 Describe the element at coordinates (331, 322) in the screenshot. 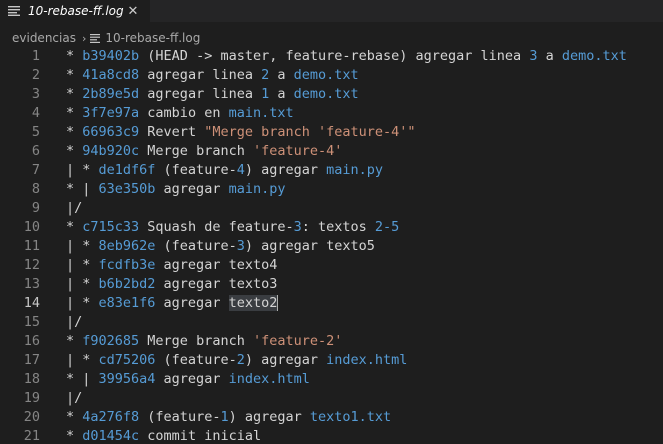

I see `editor-line: 15 |/` at that location.